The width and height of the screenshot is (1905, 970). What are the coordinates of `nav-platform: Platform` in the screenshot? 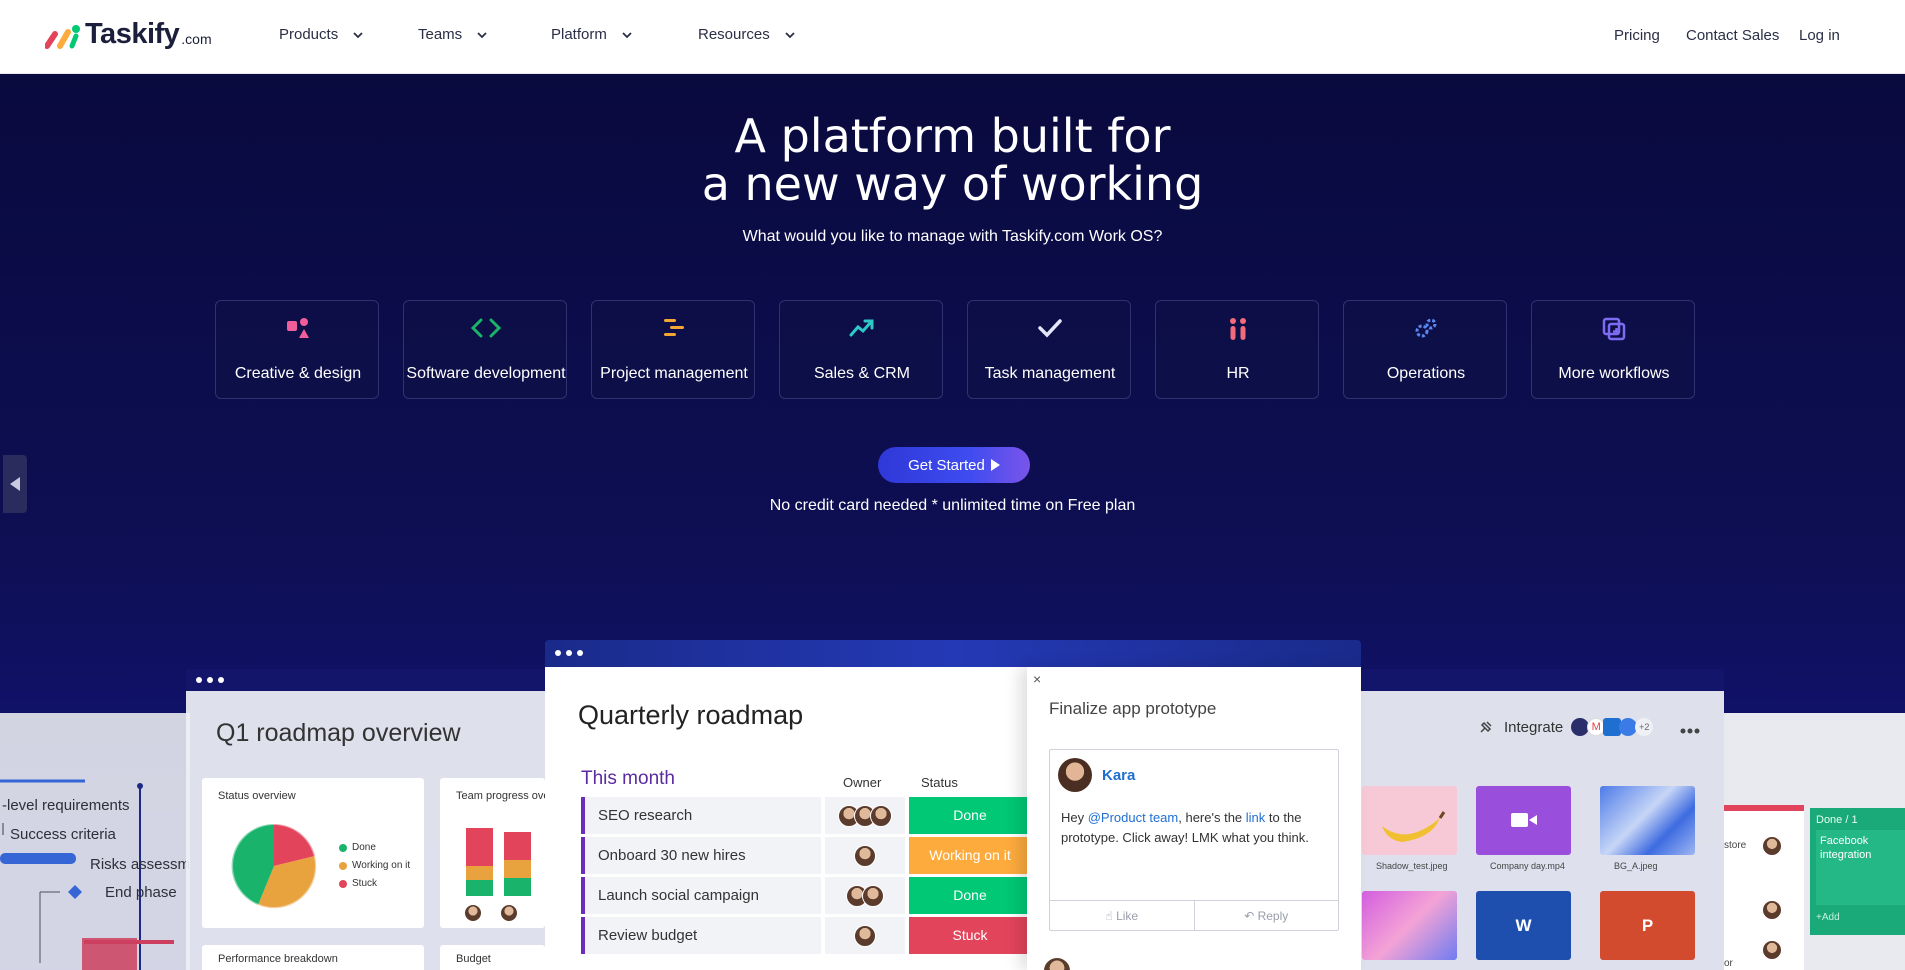 It's located at (592, 34).